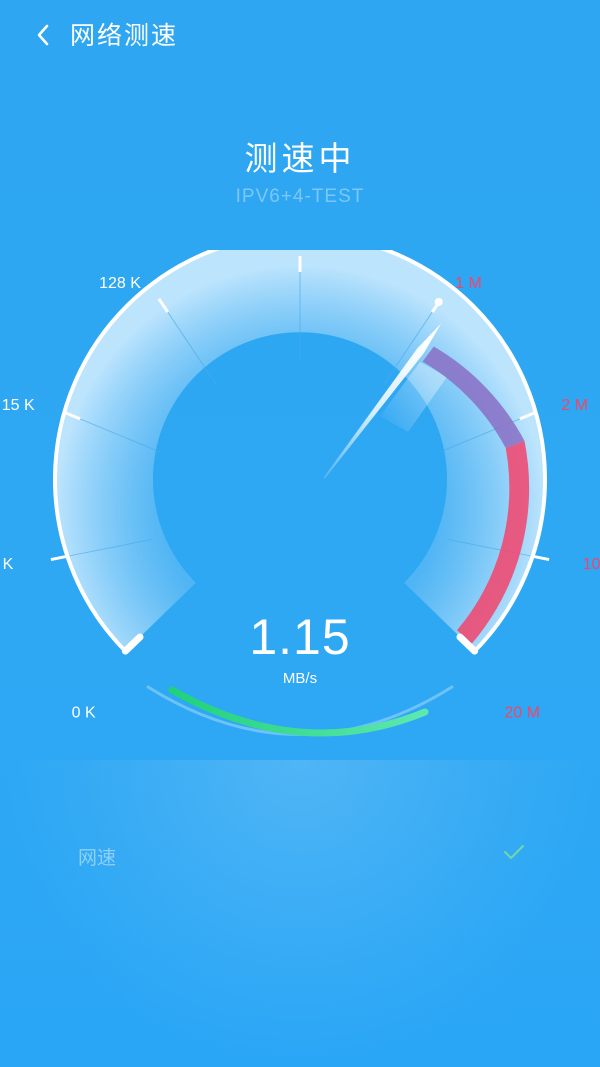 The image size is (600, 1067). What do you see at coordinates (300, 196) in the screenshot?
I see `server-name: IPV6+4-TEST` at bounding box center [300, 196].